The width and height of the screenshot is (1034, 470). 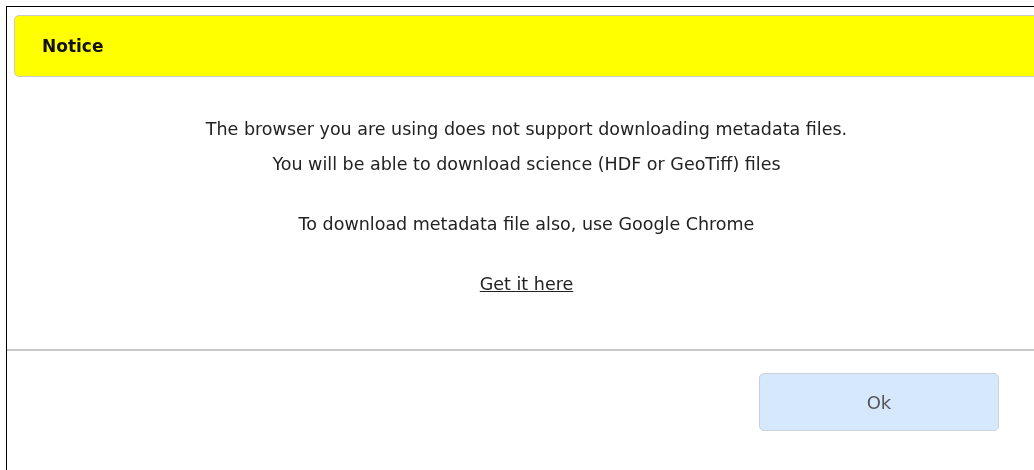 I want to click on message-text: To download metadata file also, use Google Chrome, so click(x=526, y=224).